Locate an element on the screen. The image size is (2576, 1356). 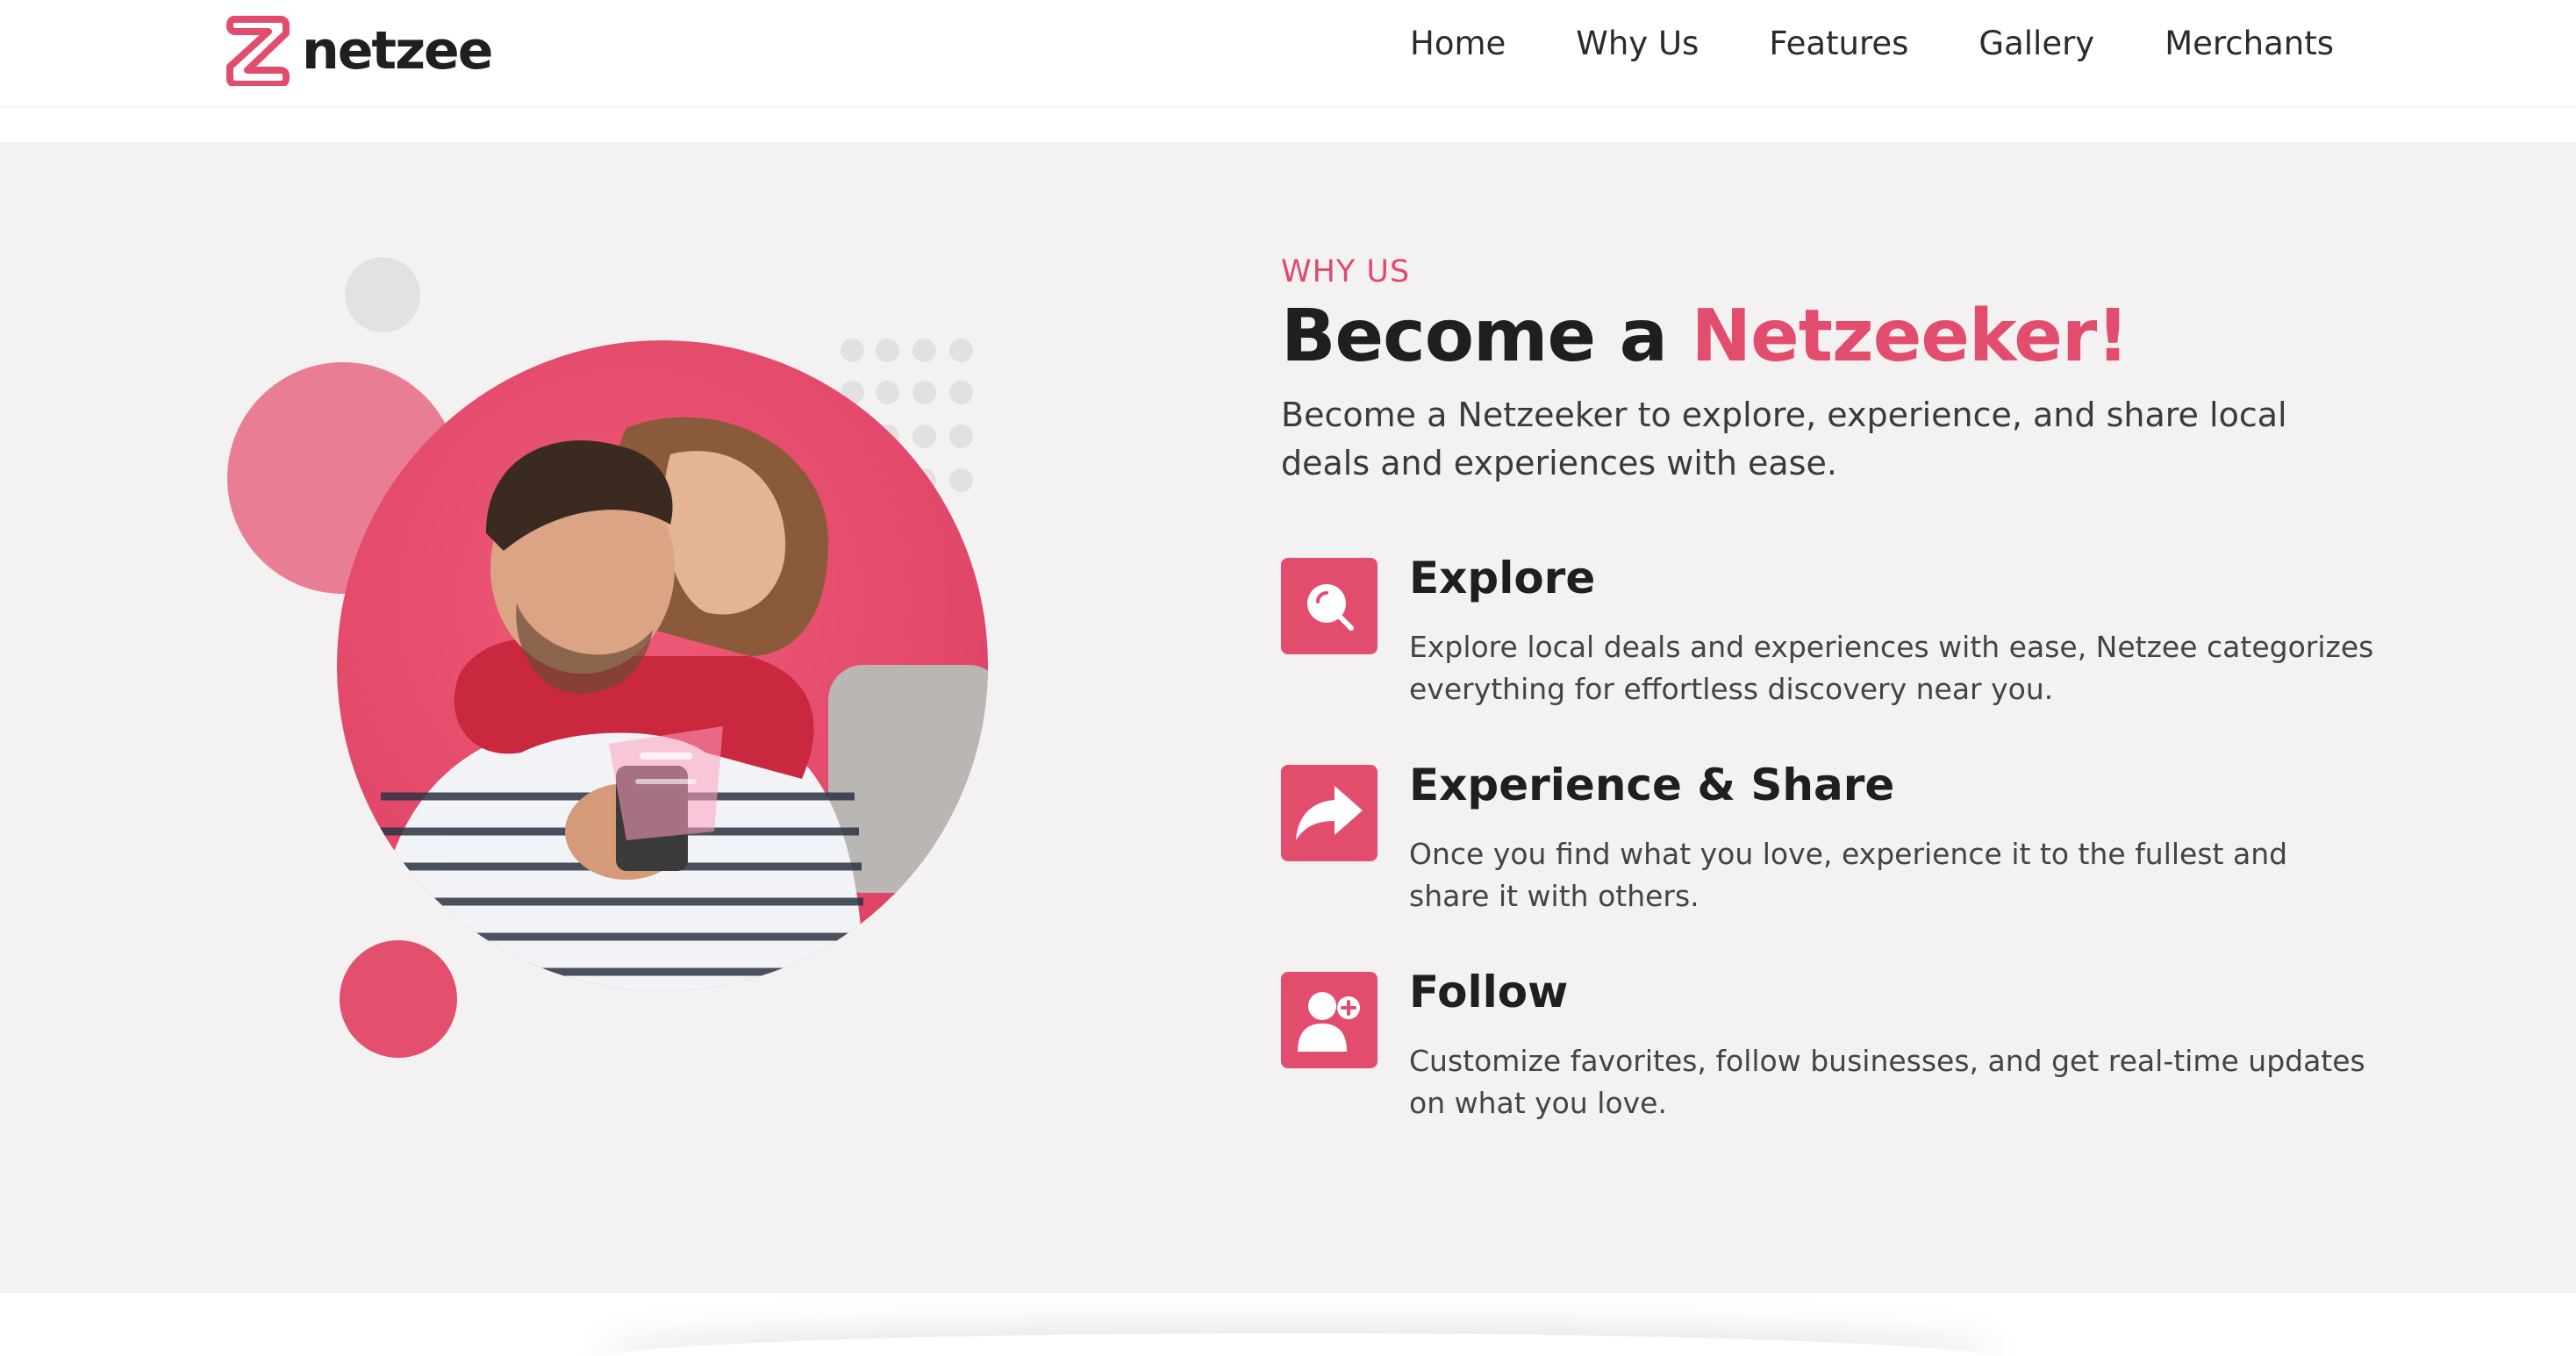
main-nav: Home Why Us Features Gallery Merchants is located at coordinates (1872, 44).